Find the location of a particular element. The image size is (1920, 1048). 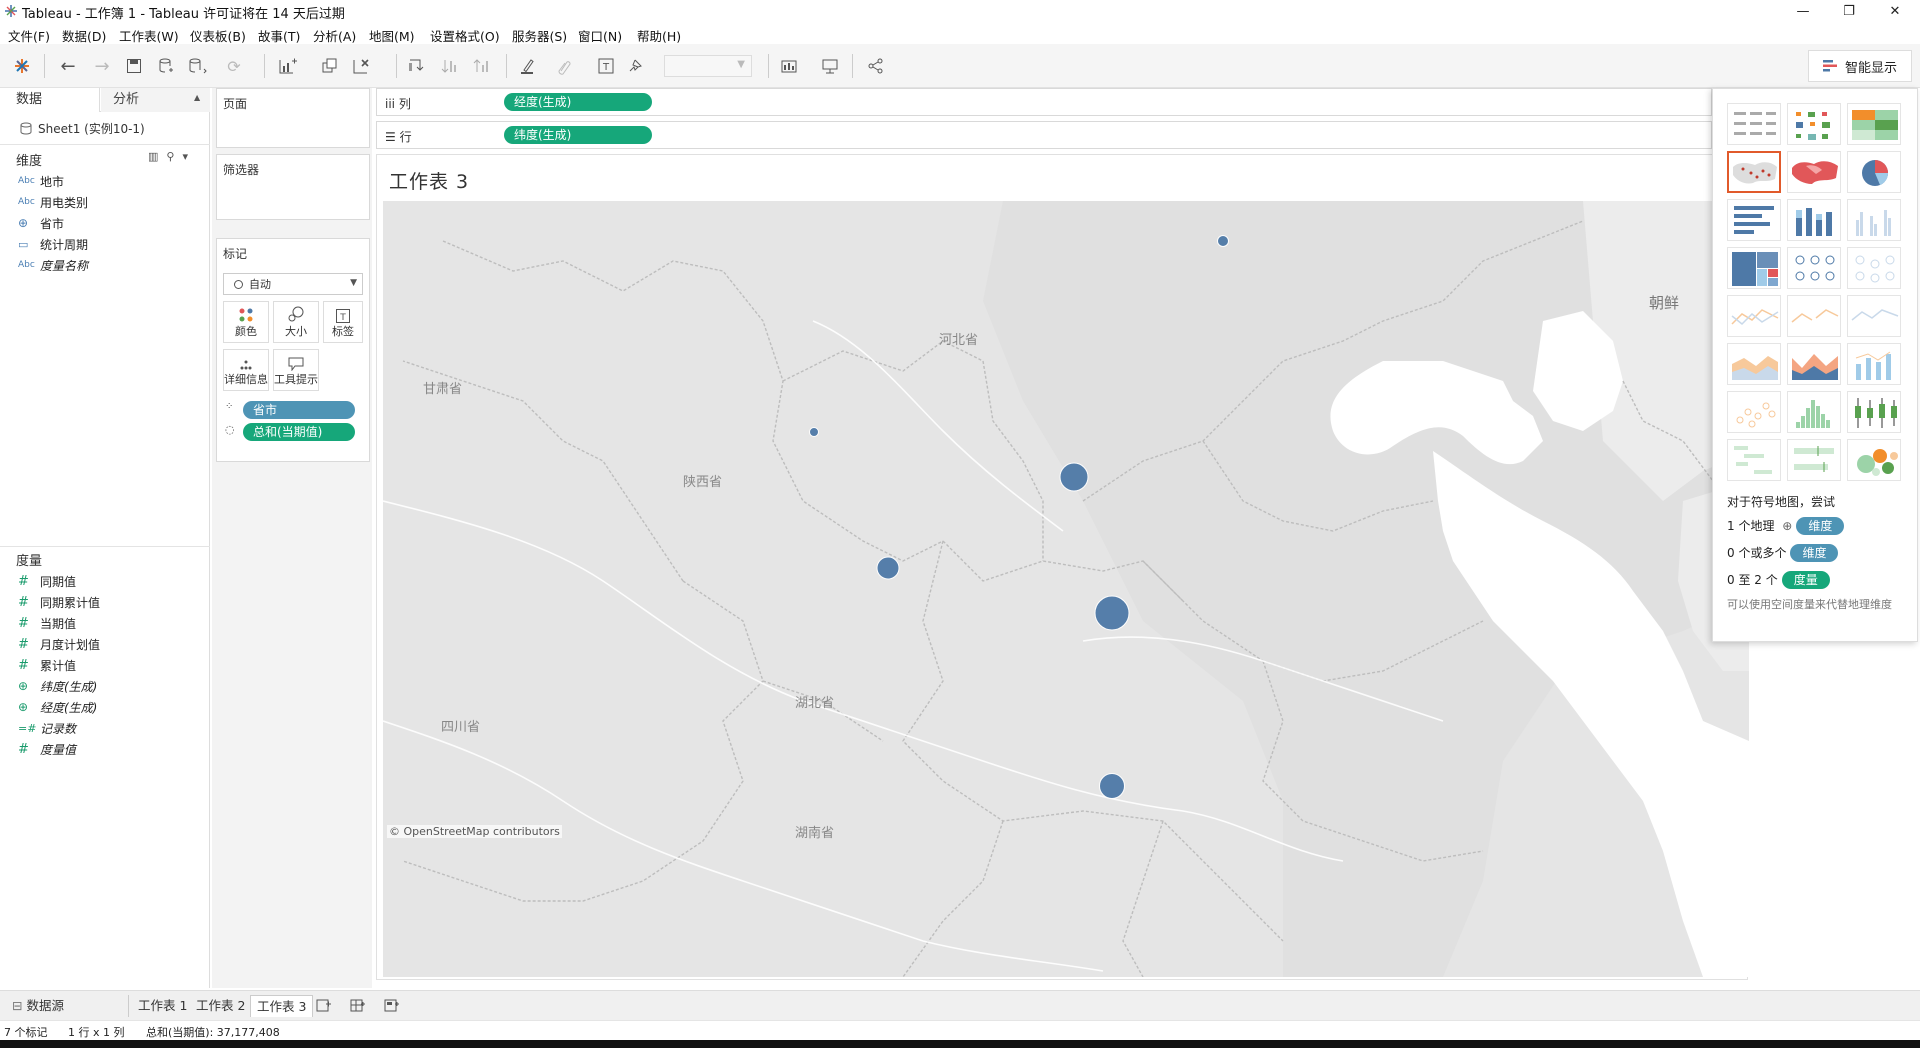

size-pill: 总和(当期值) is located at coordinates (299, 432).